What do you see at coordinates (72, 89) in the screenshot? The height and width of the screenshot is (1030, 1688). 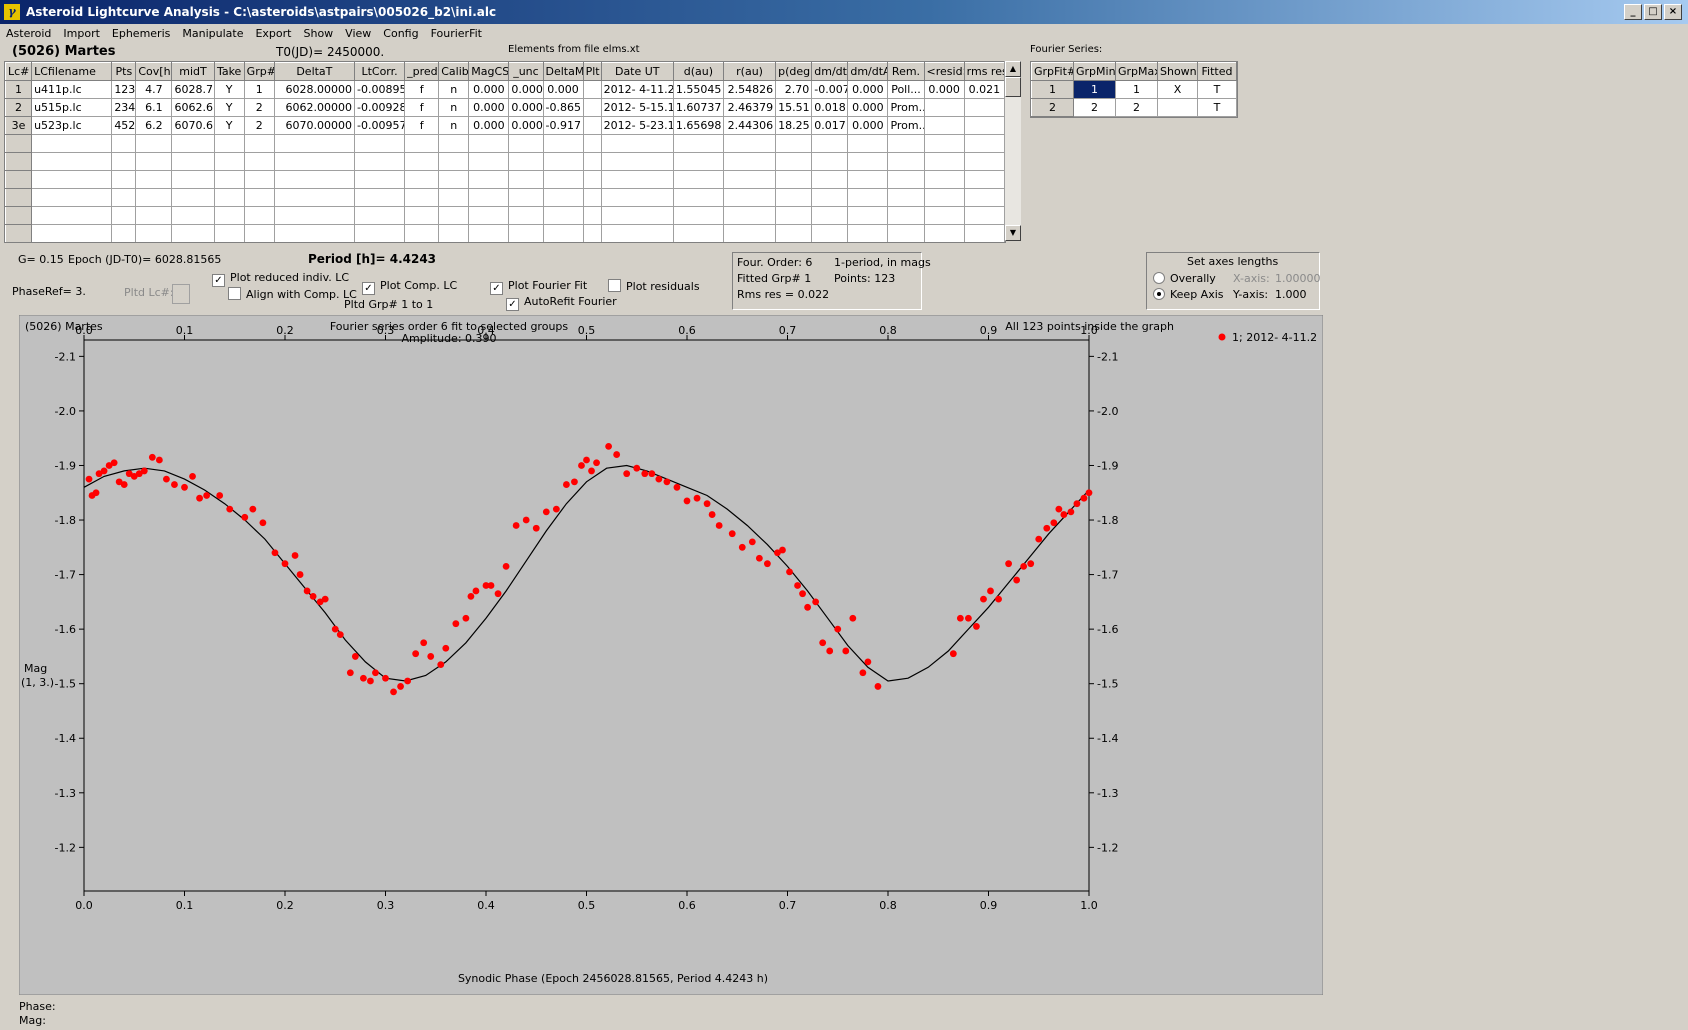 I see `cell-col-lcfilename: u411p.lc` at bounding box center [72, 89].